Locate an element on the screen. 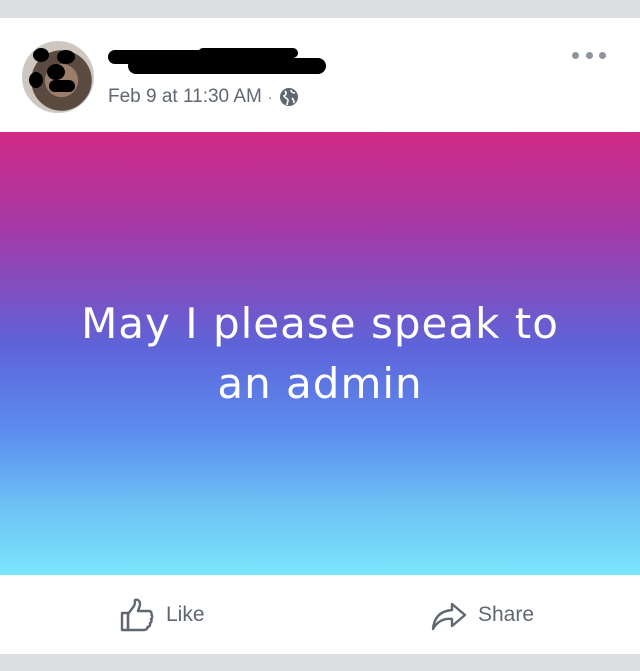  like-label: Like is located at coordinates (185, 614).